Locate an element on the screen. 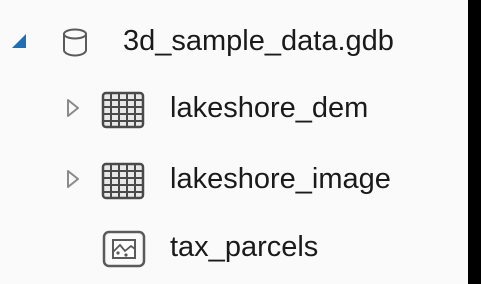 This screenshot has height=284, width=481. tree-item-label: tax_parcels is located at coordinates (244, 247).